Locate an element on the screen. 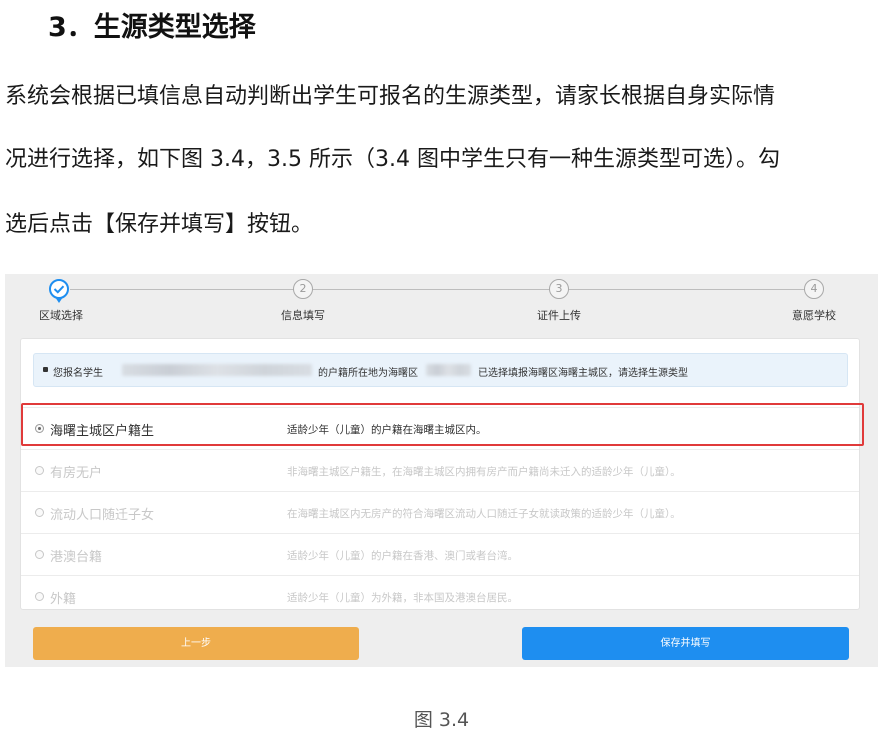 The height and width of the screenshot is (734, 883). option-name: 港澳台籍 is located at coordinates (76, 557).